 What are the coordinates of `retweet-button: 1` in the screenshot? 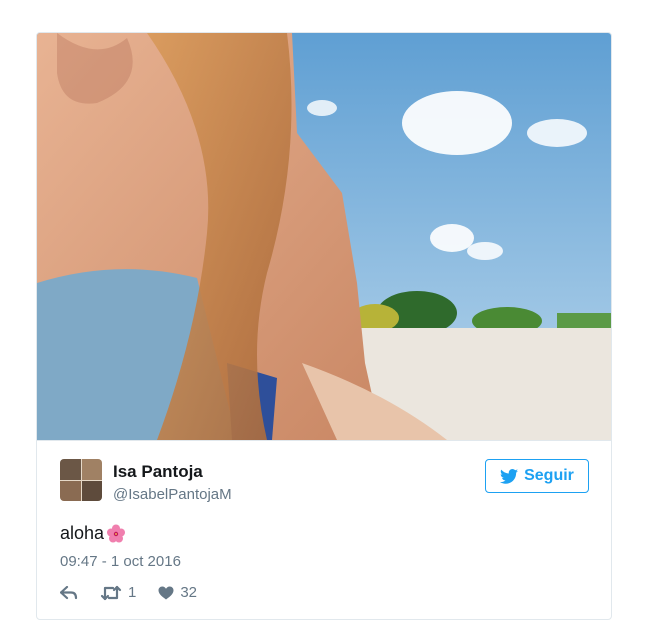 It's located at (118, 592).